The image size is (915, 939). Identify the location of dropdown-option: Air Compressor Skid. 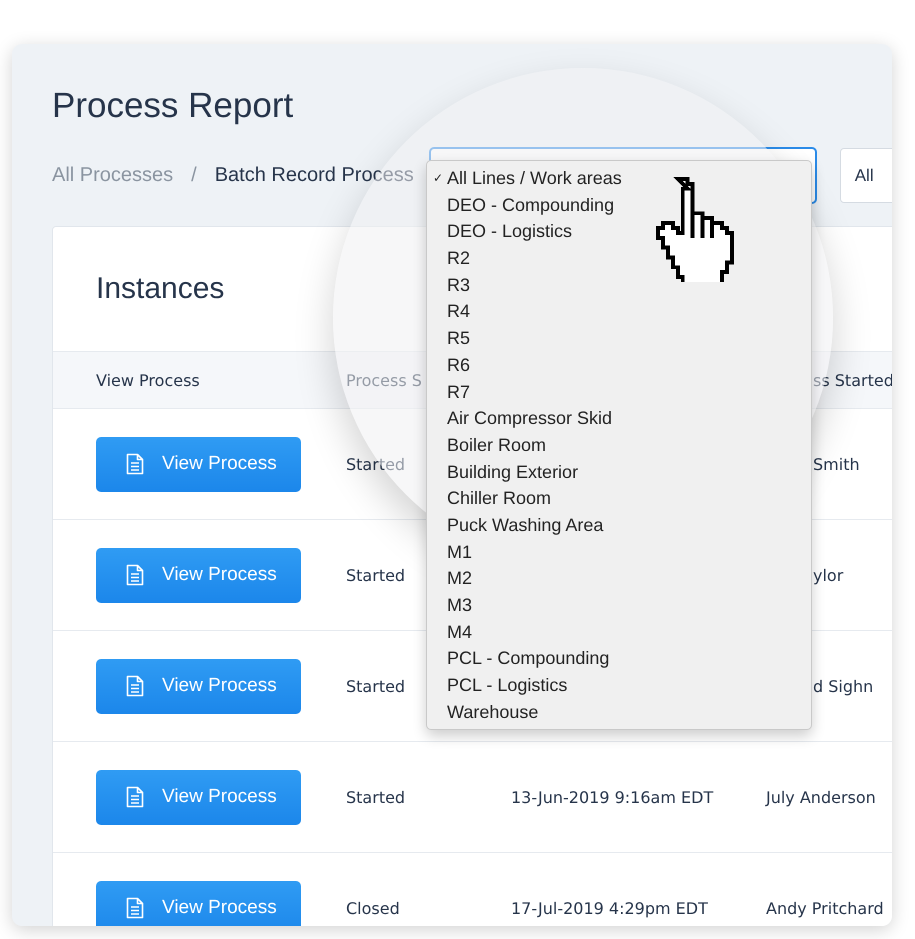
(619, 418).